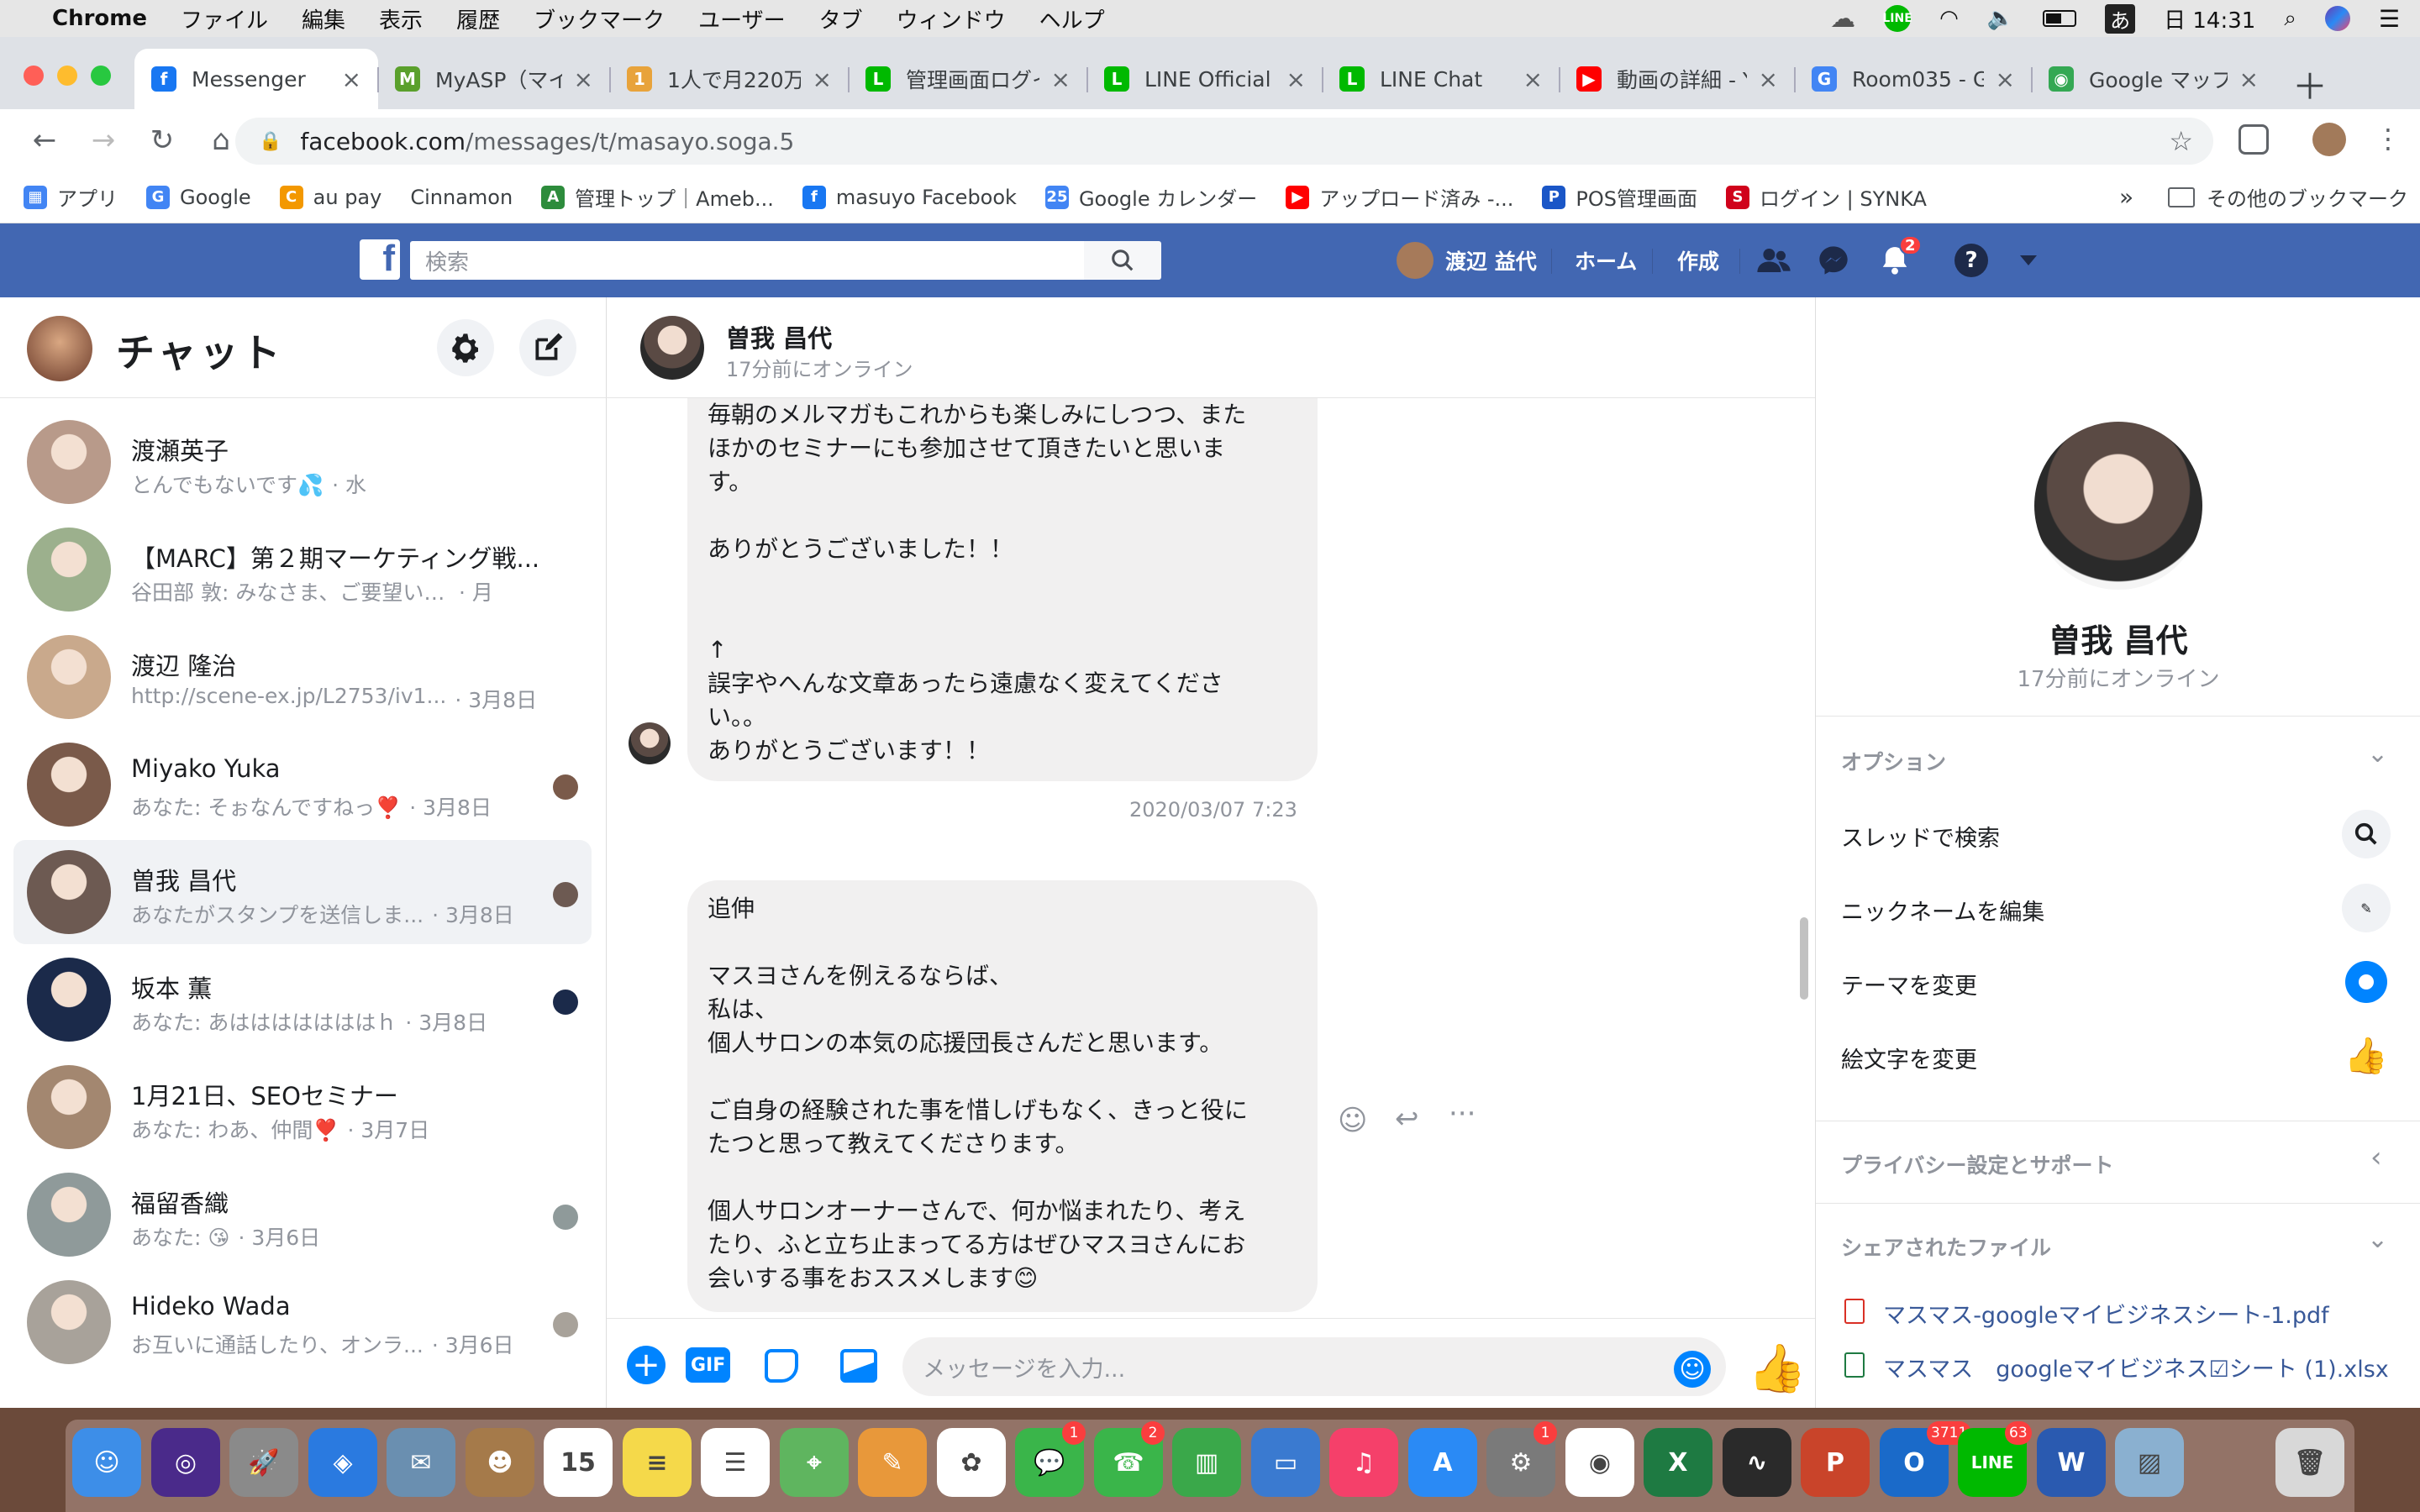 Image resolution: width=2420 pixels, height=1512 pixels. What do you see at coordinates (500, 1462) in the screenshot?
I see `dock-contacts-icon: ☻` at bounding box center [500, 1462].